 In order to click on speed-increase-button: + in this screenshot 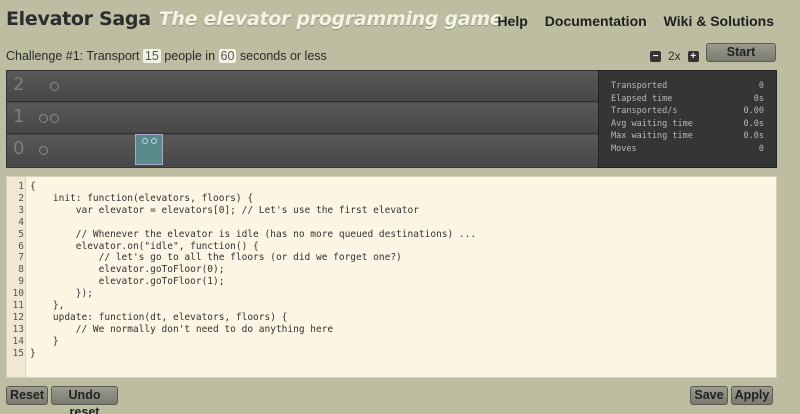, I will do `click(693, 56)`.